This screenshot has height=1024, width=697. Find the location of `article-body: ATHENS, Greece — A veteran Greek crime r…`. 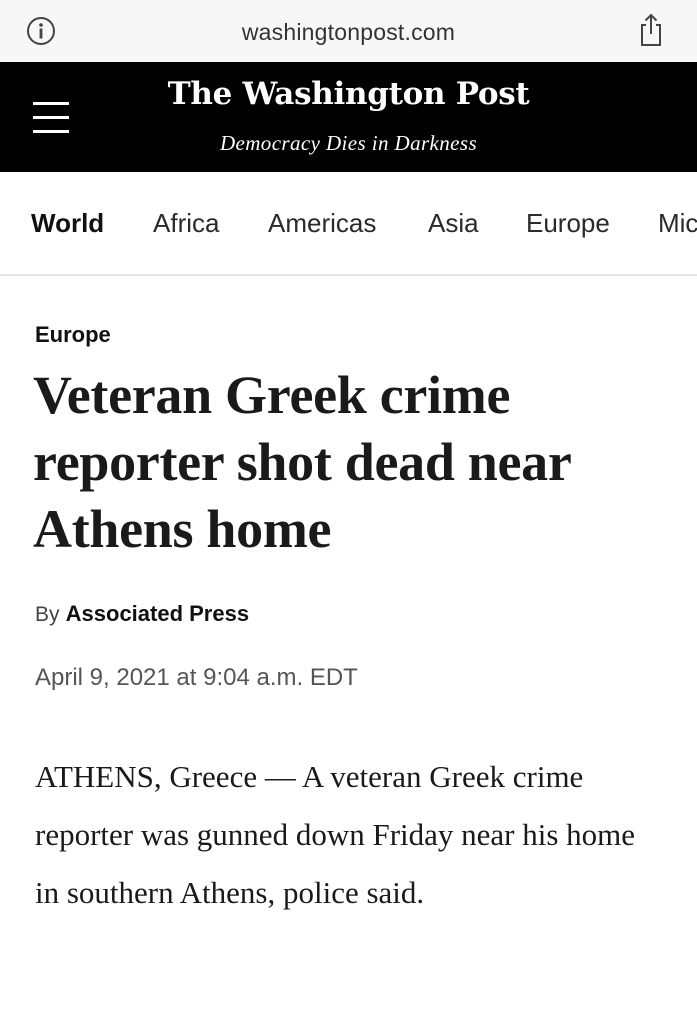

article-body: ATHENS, Greece — A veteran Greek crime r… is located at coordinates (335, 834).